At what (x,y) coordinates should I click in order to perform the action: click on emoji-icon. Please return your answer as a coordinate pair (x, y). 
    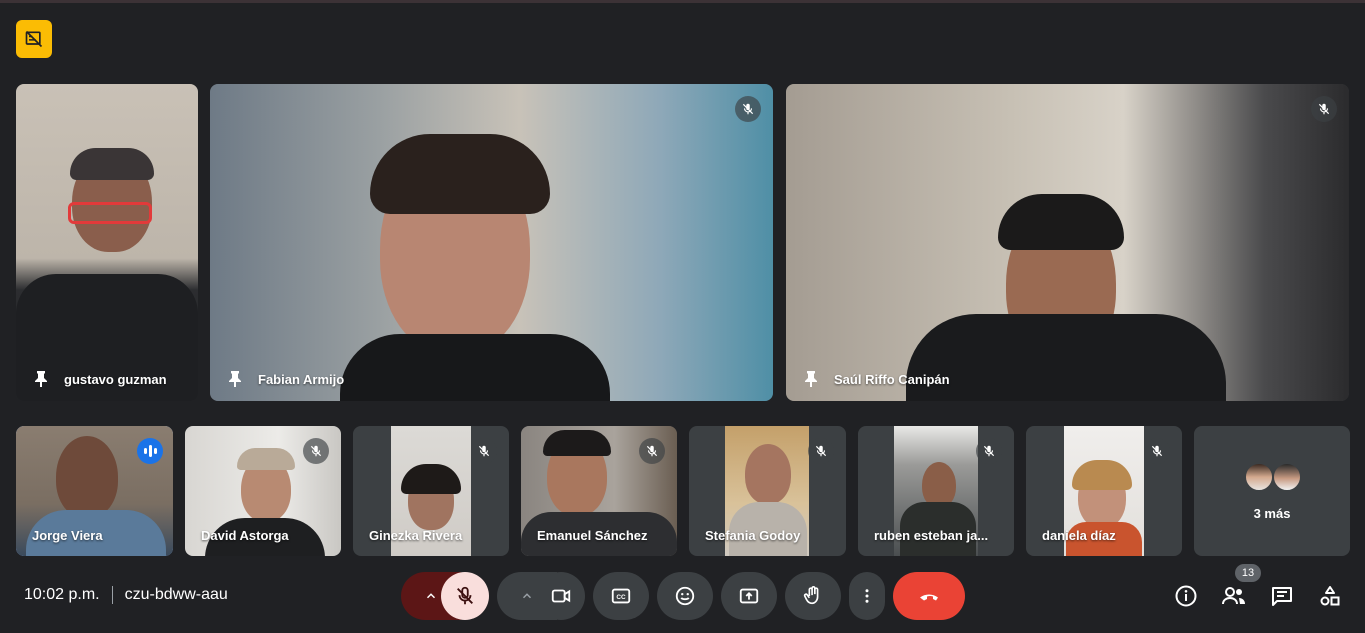
    Looking at the image, I should click on (685, 596).